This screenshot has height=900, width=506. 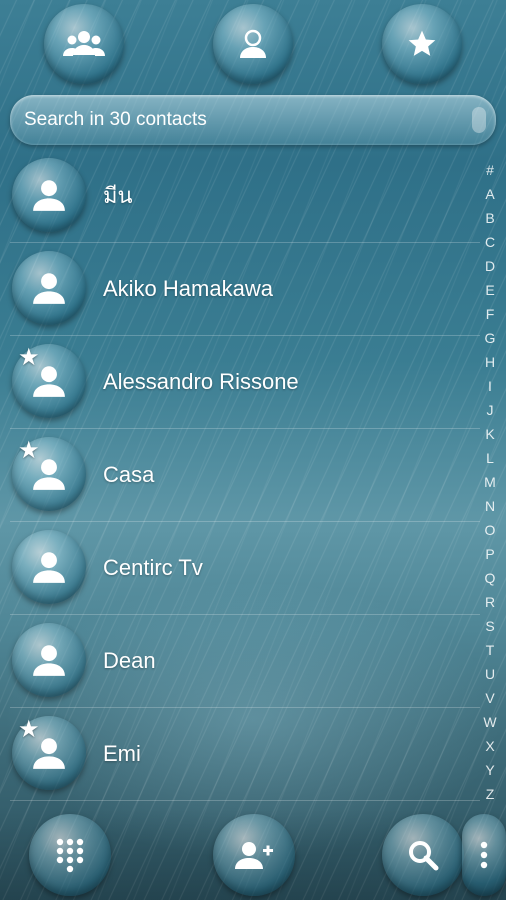 I want to click on alphabet-index-letter: P, so click(x=489, y=554).